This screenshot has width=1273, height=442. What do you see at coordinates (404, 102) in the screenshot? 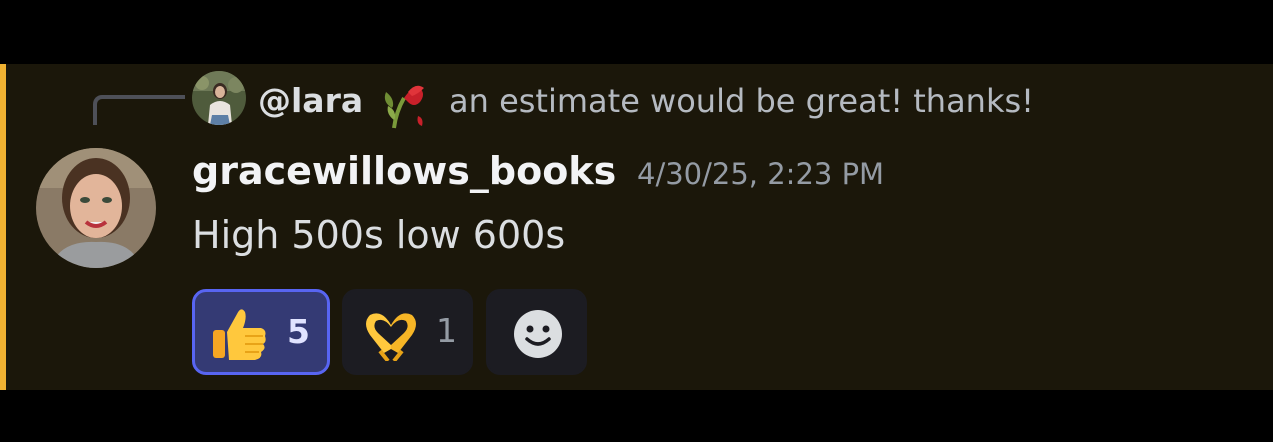
I see `wilted-rose-icon` at bounding box center [404, 102].